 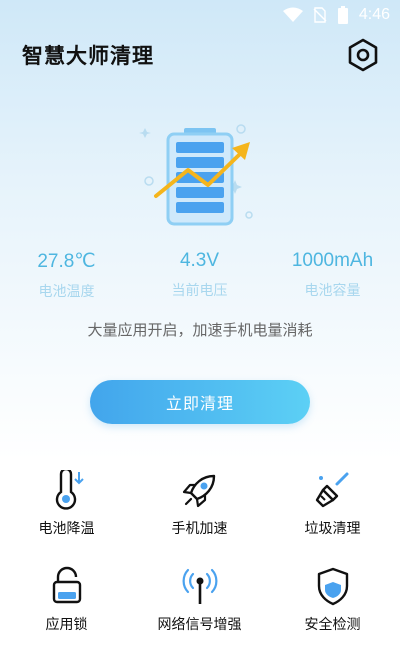 What do you see at coordinates (200, 402) in the screenshot?
I see `clean-now-button: 立即清理` at bounding box center [200, 402].